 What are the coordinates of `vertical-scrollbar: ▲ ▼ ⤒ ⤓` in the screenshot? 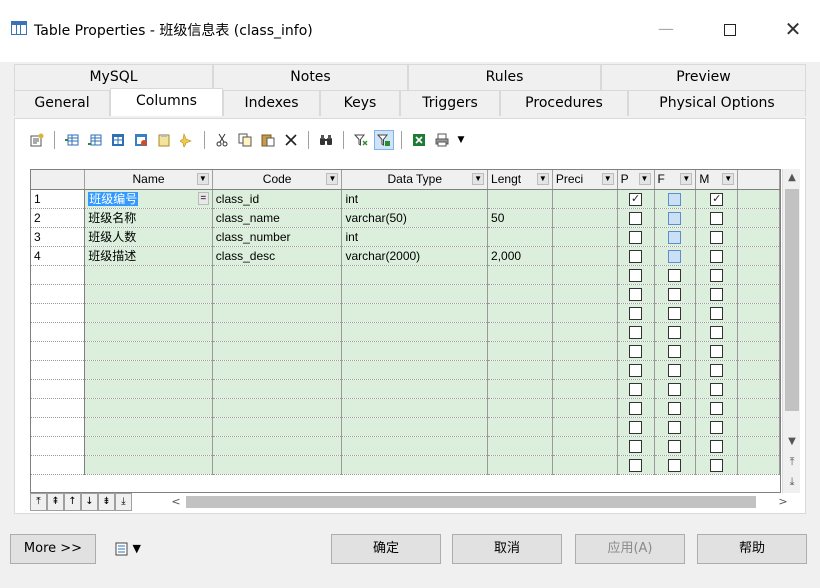 It's located at (791, 331).